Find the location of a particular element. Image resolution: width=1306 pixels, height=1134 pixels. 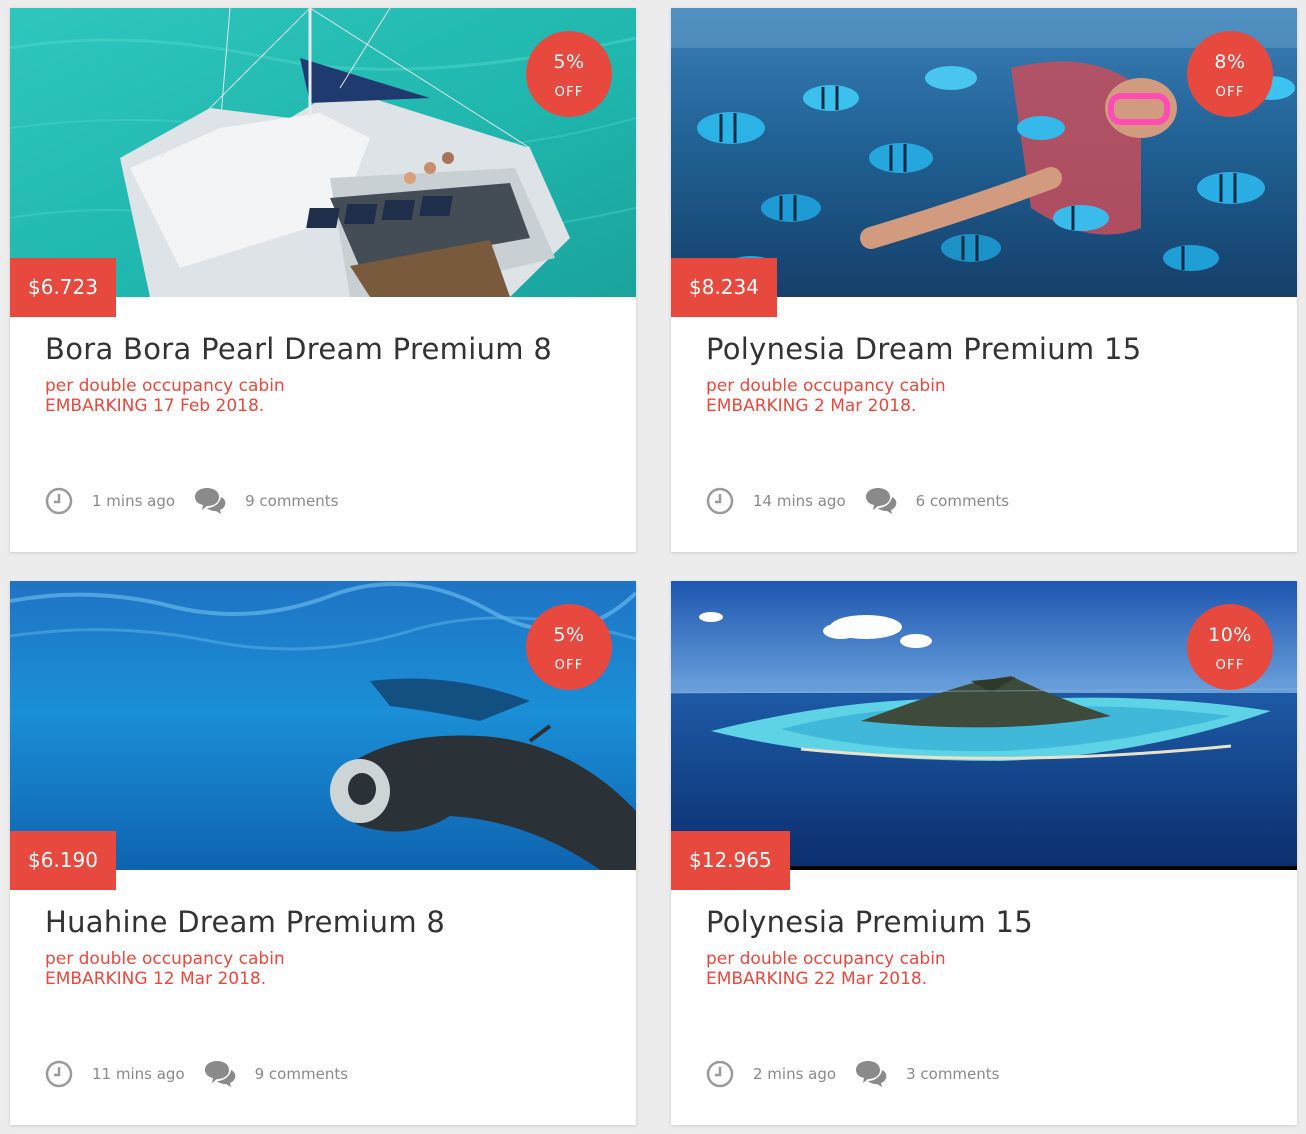

price-tag: $8.234 is located at coordinates (724, 287).